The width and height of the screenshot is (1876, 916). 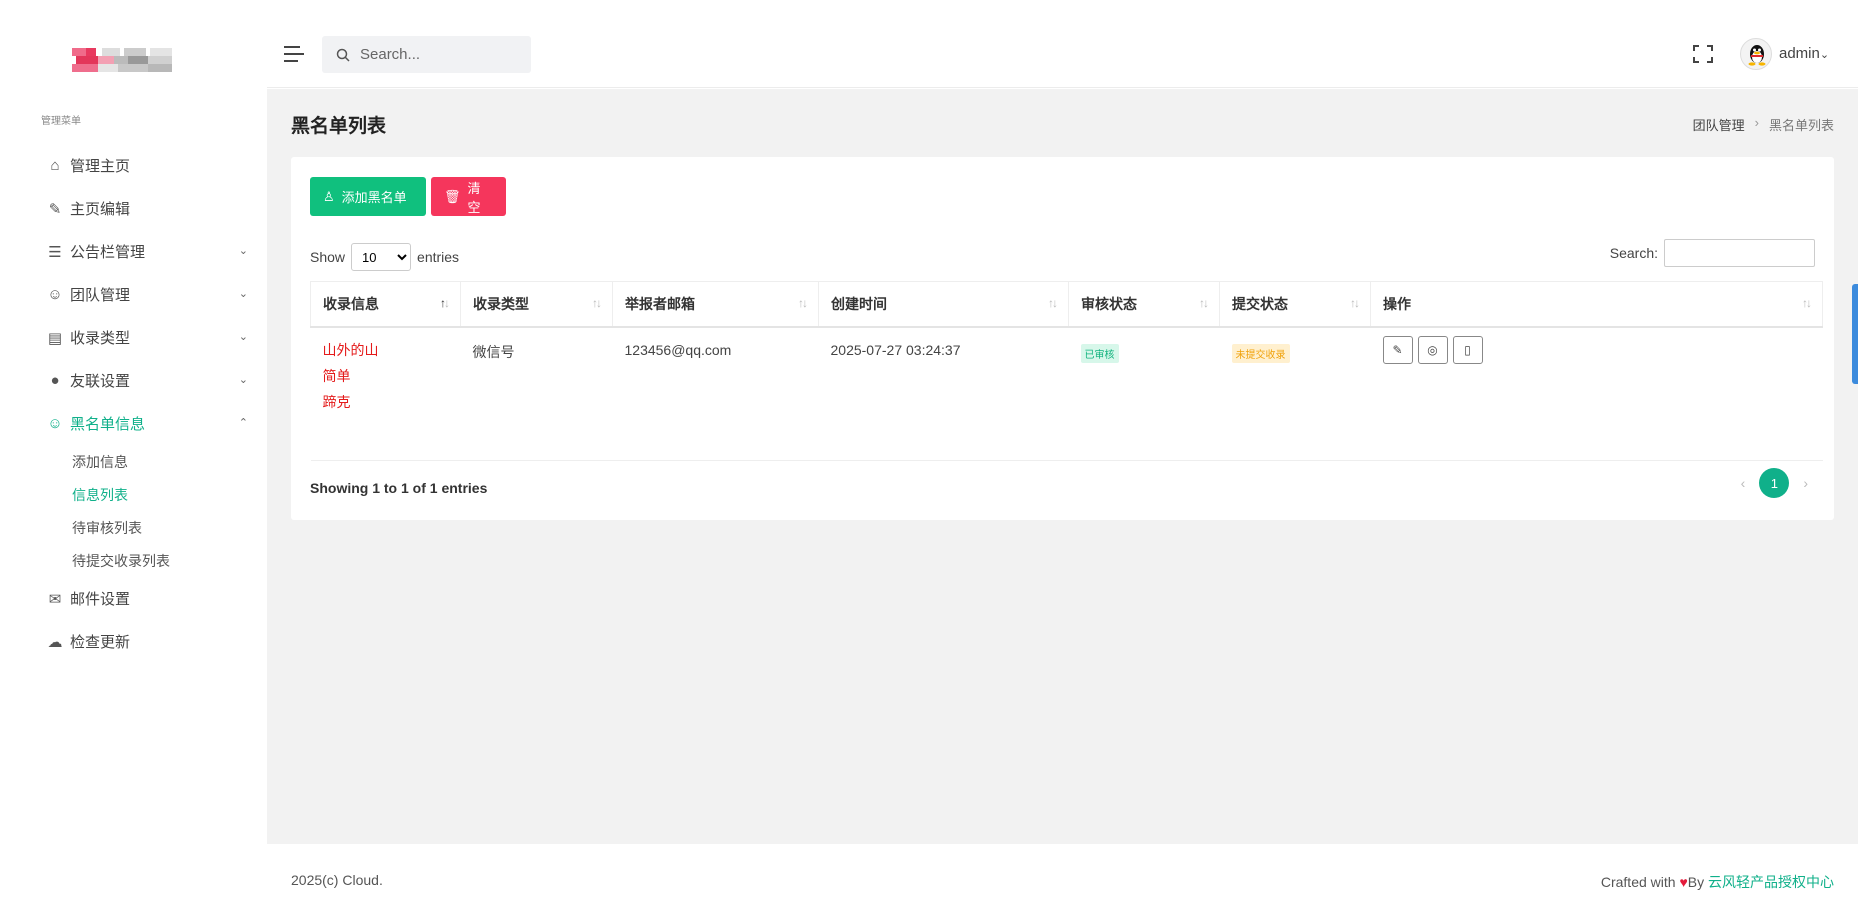 What do you see at coordinates (144, 641) in the screenshot?
I see `sidebar-item-update: ☁ 检查更新` at bounding box center [144, 641].